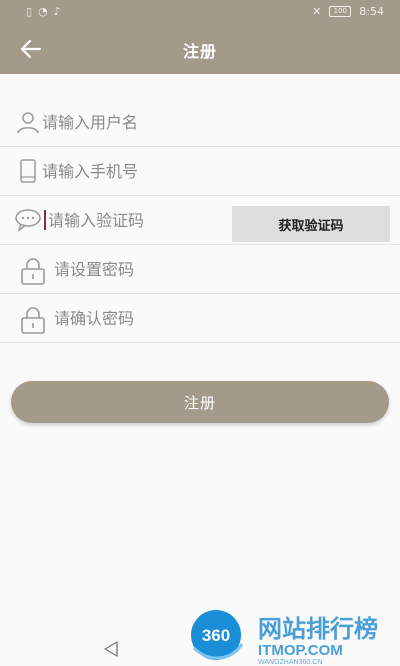  I want to click on confirm-password-input, so click(224, 318).